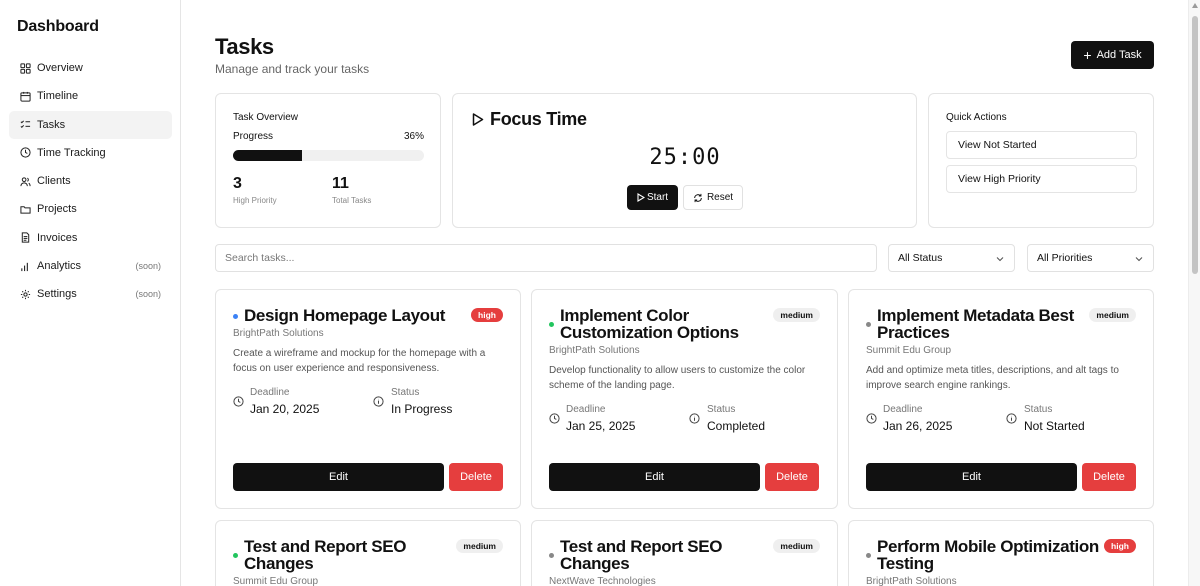 The width and height of the screenshot is (1200, 586). I want to click on sidebar-item-projects: Projects, so click(90, 209).